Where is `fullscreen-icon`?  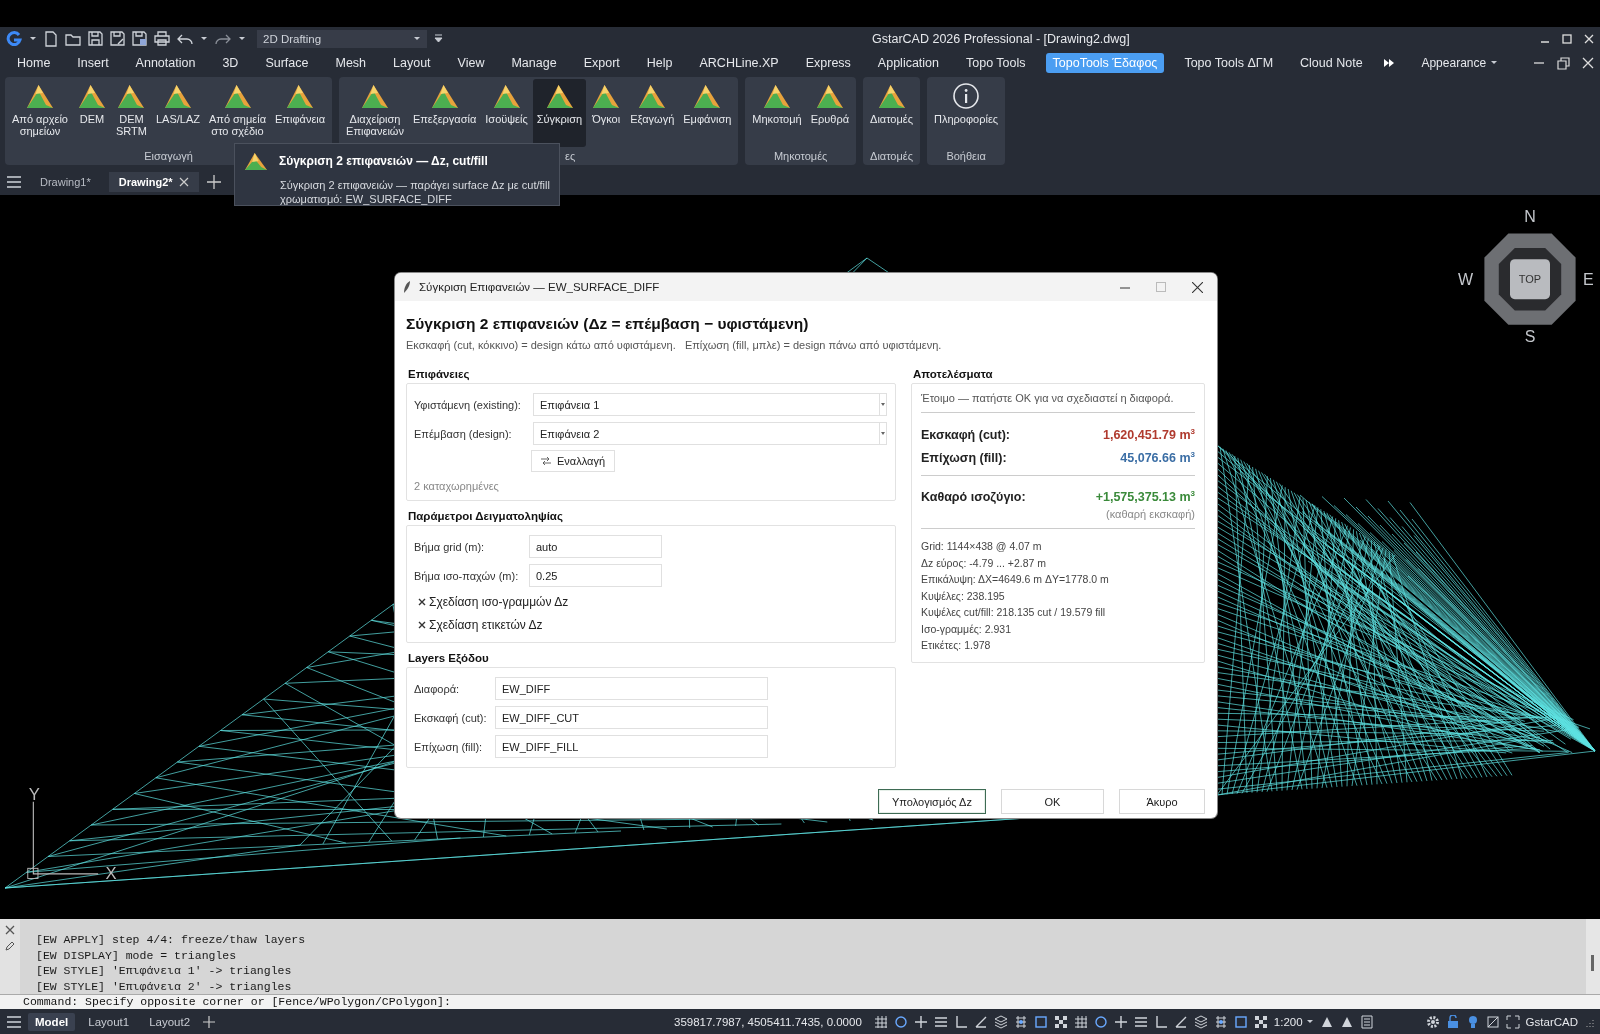
fullscreen-icon is located at coordinates (1512, 1022).